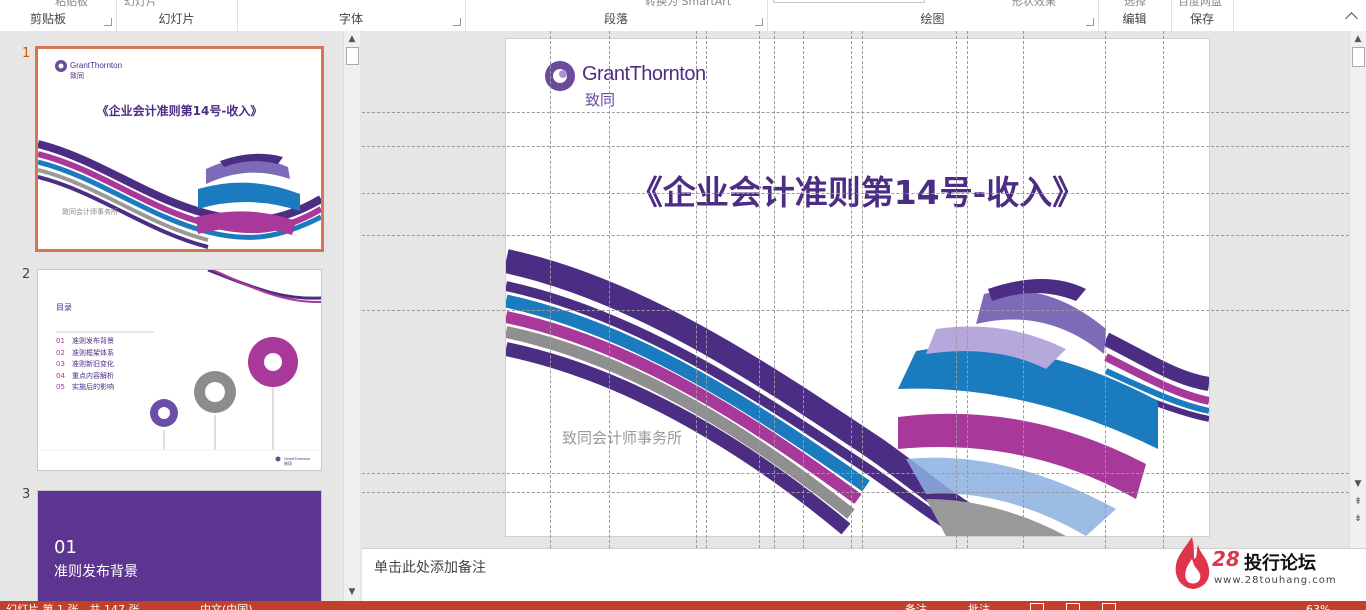 The image size is (1366, 610). What do you see at coordinates (85, 352) in the screenshot?
I see `toc-item: 02 准则框架体系` at bounding box center [85, 352].